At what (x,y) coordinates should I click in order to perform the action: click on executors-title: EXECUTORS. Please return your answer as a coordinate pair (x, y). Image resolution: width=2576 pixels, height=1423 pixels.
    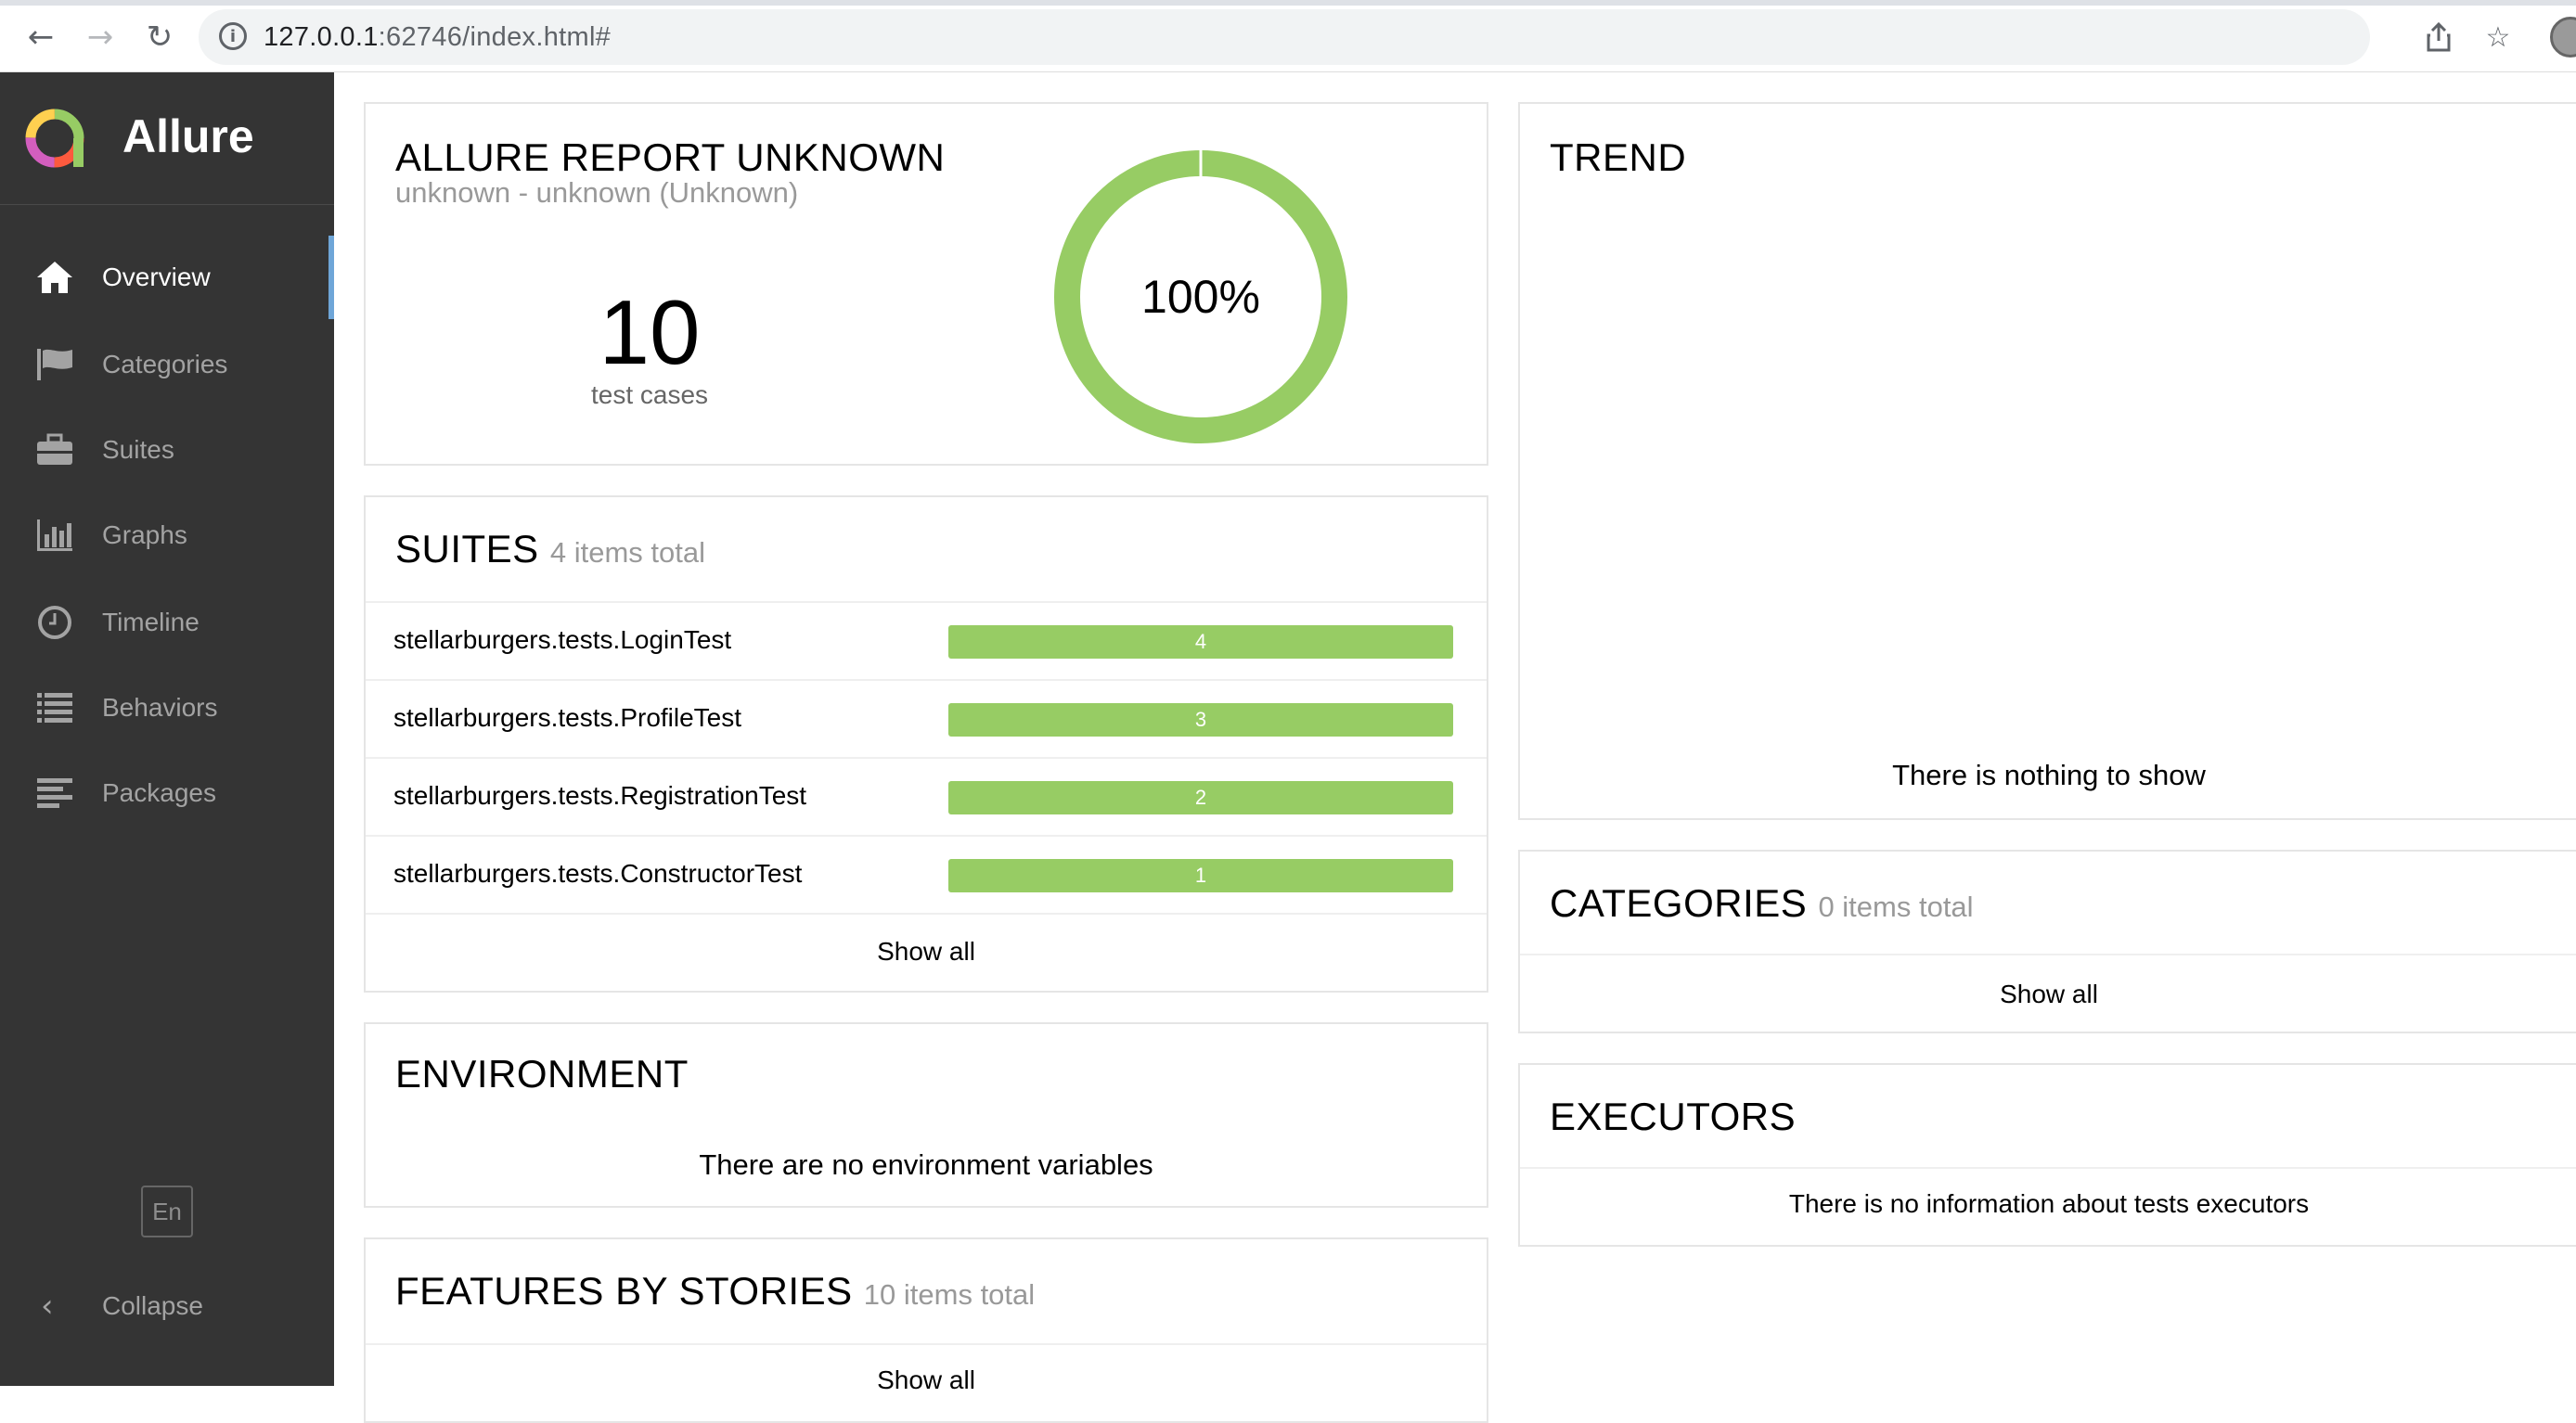
    Looking at the image, I should click on (1673, 1116).